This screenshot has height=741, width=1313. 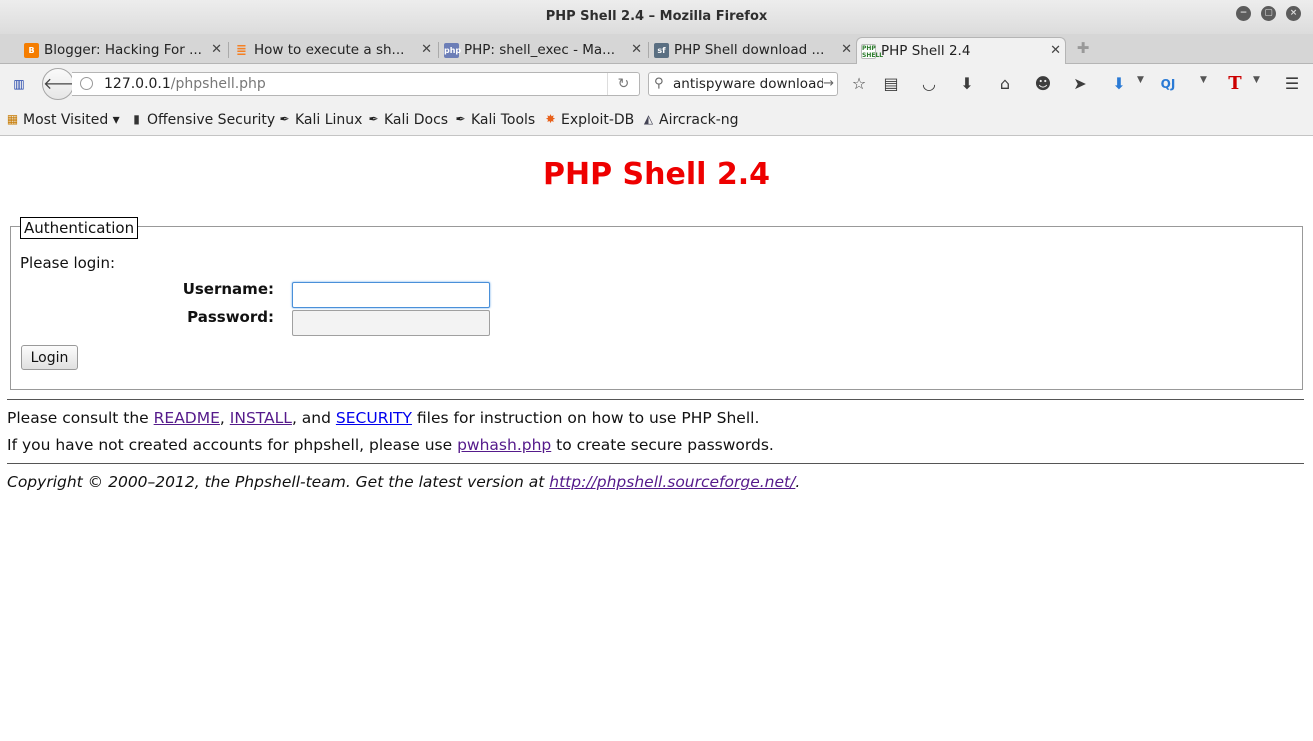 I want to click on php-icon: php, so click(x=452, y=50).